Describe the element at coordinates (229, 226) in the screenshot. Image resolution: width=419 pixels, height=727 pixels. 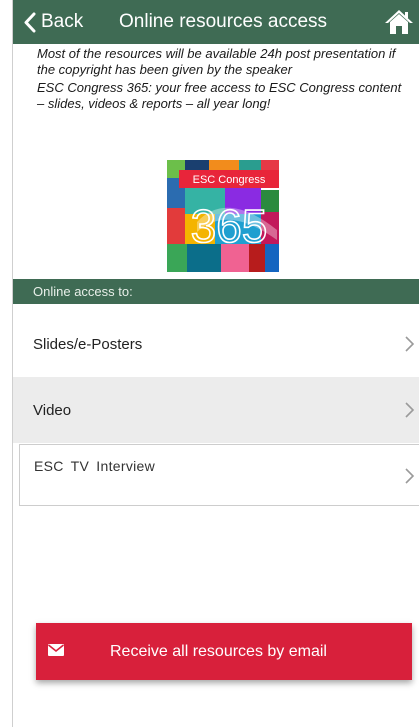
I see `logo-number-text: 365` at that location.